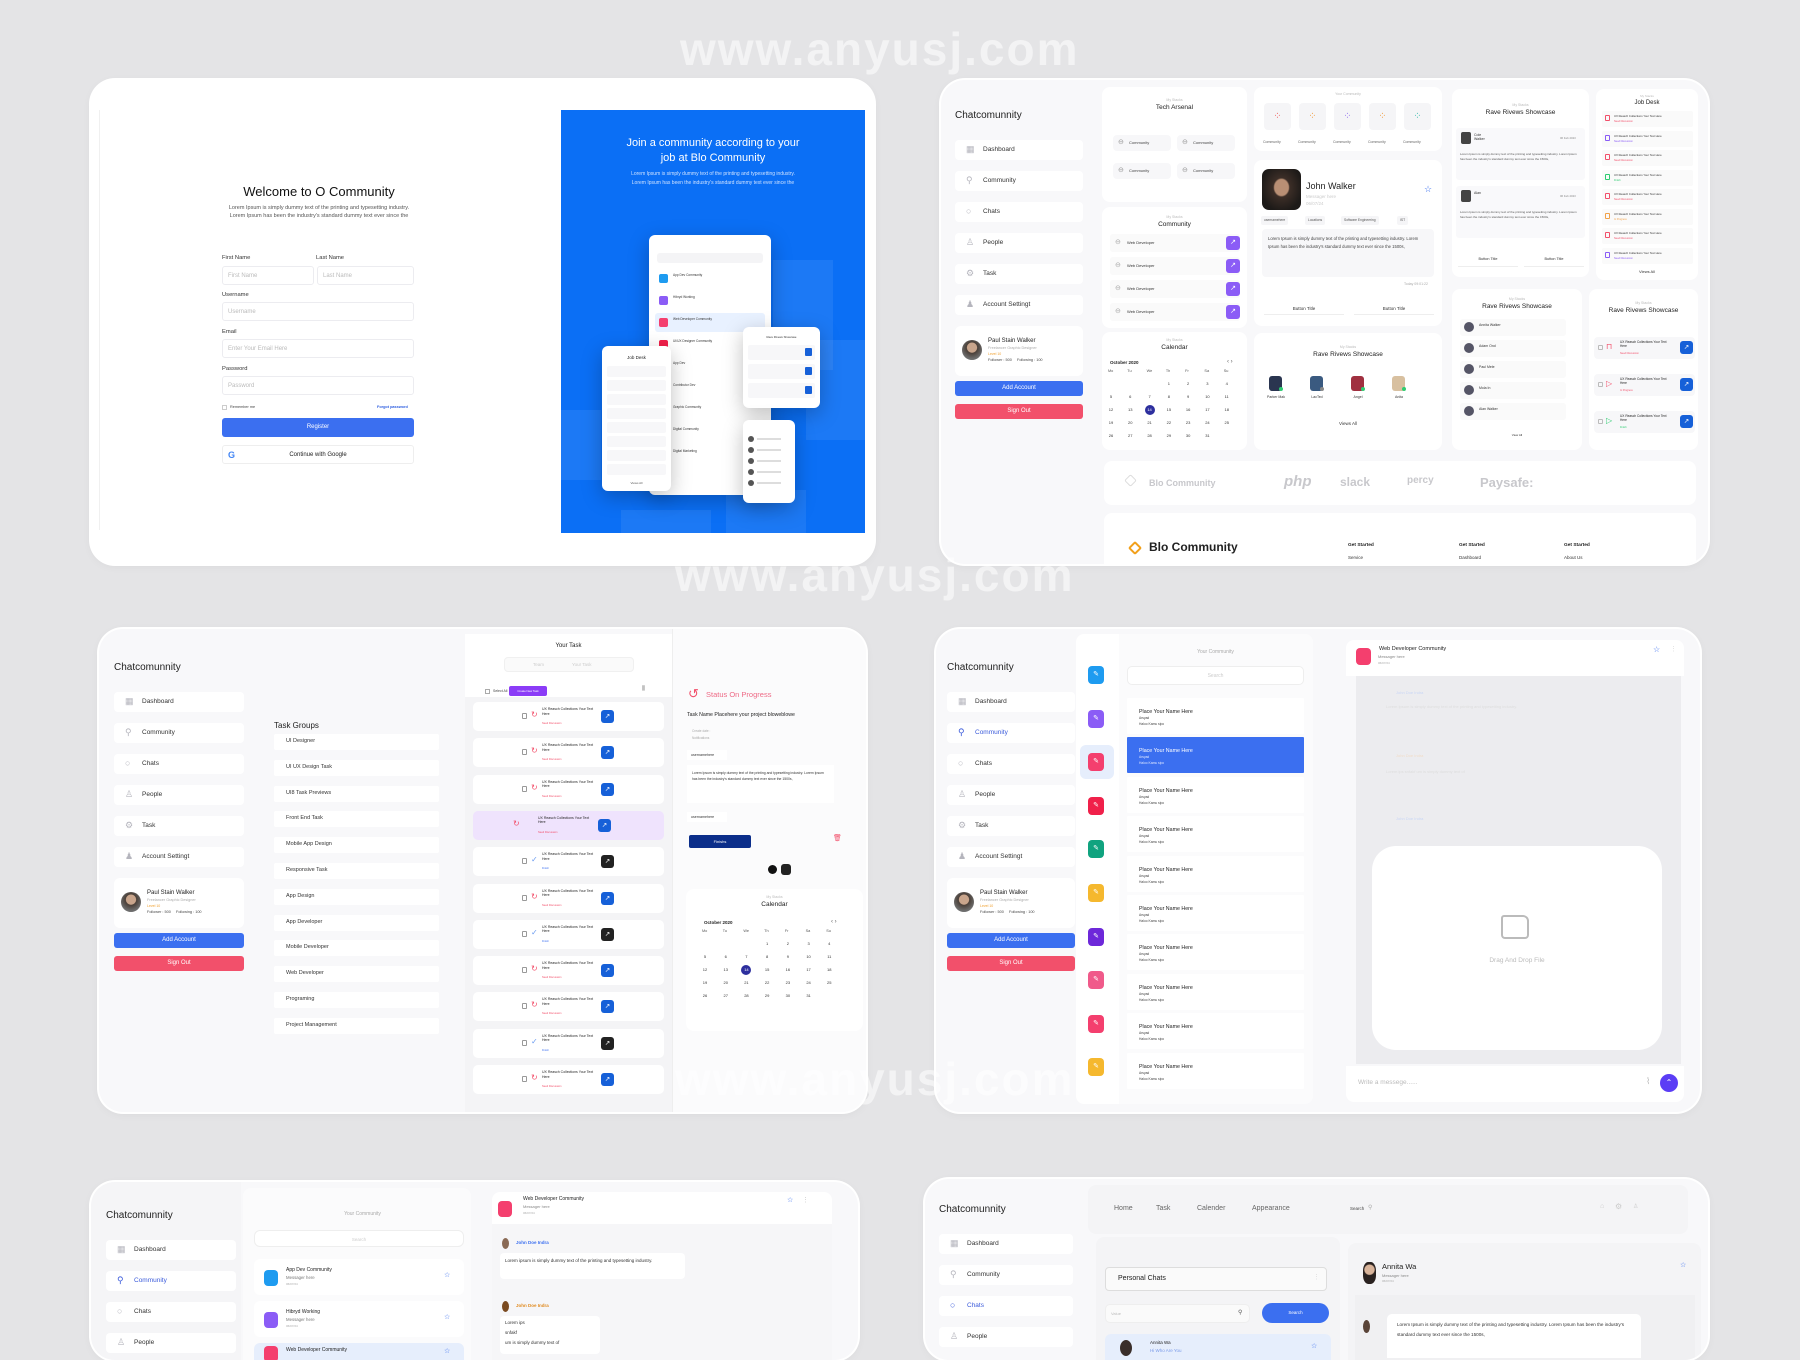 This screenshot has width=1800, height=1360. What do you see at coordinates (356, 948) in the screenshot?
I see `task-group-item: Mobile Developer` at bounding box center [356, 948].